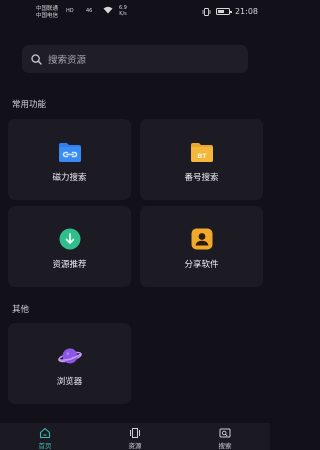  Describe the element at coordinates (45, 433) in the screenshot. I see `home-icon` at that location.